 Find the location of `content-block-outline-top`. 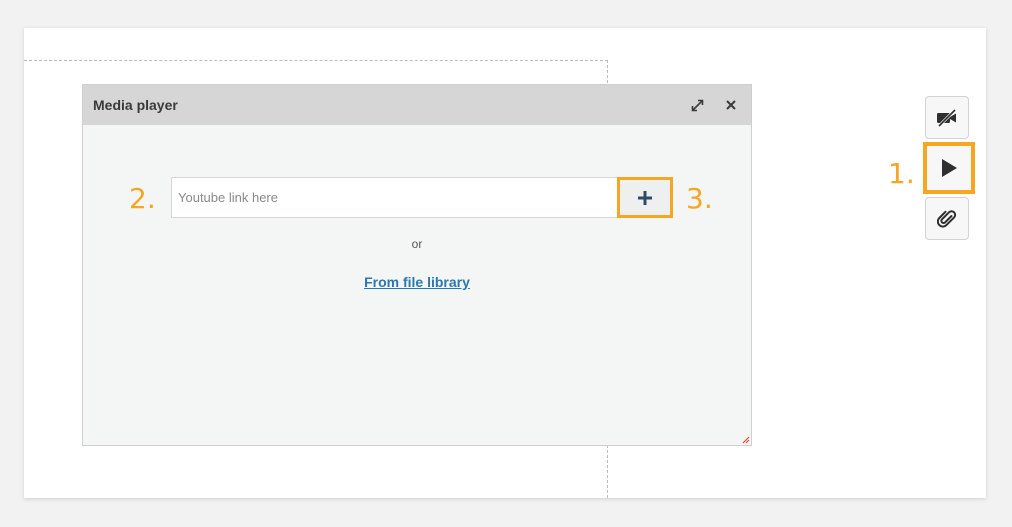

content-block-outline-top is located at coordinates (316, 60).